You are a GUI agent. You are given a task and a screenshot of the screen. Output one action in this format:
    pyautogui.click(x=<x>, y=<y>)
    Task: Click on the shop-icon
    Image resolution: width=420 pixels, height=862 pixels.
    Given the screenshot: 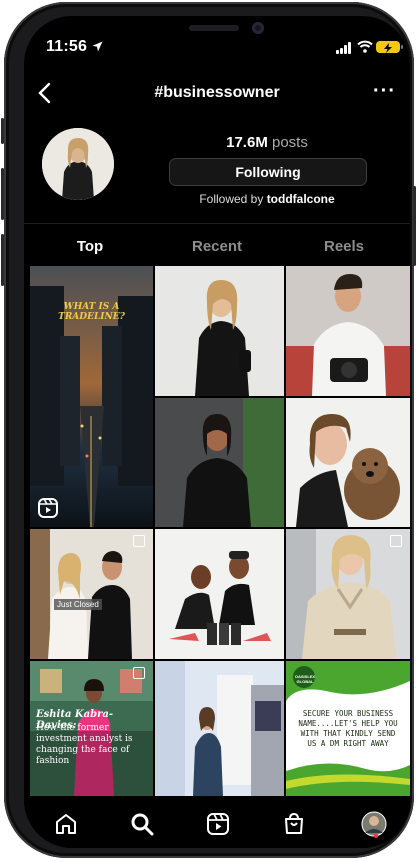 What is the action you would take?
    pyautogui.click(x=294, y=824)
    